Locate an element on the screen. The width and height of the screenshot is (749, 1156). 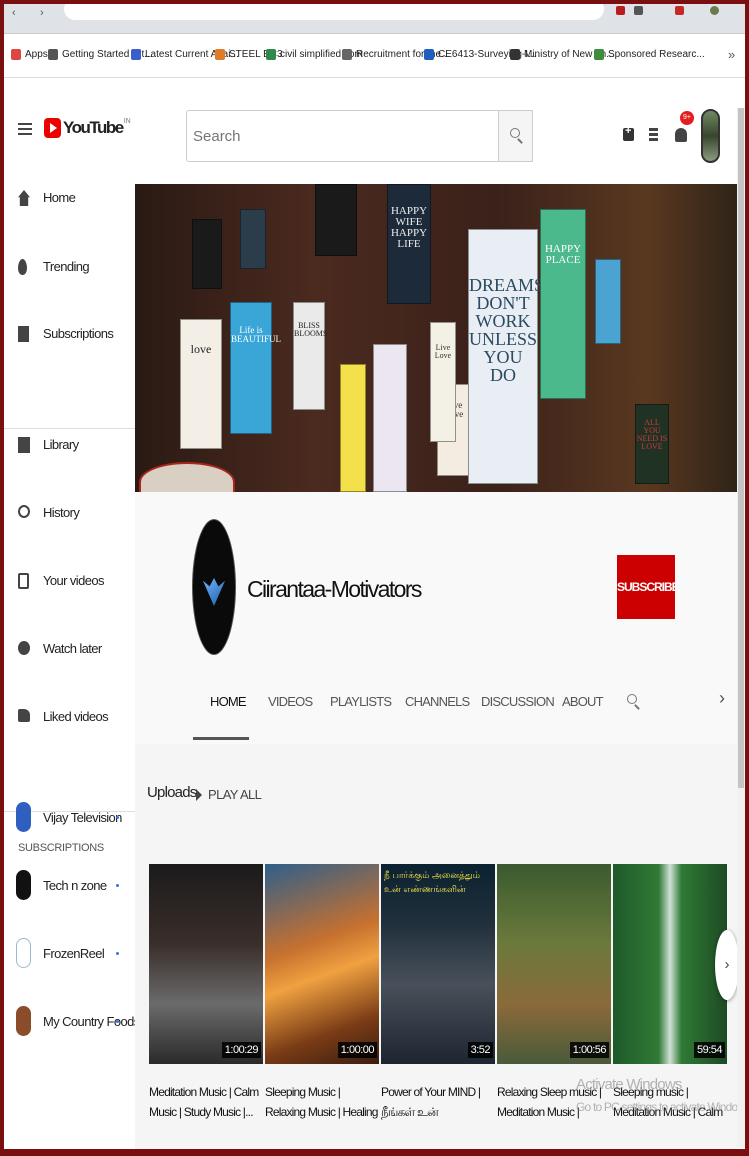
profile-icon is located at coordinates (714, 10).